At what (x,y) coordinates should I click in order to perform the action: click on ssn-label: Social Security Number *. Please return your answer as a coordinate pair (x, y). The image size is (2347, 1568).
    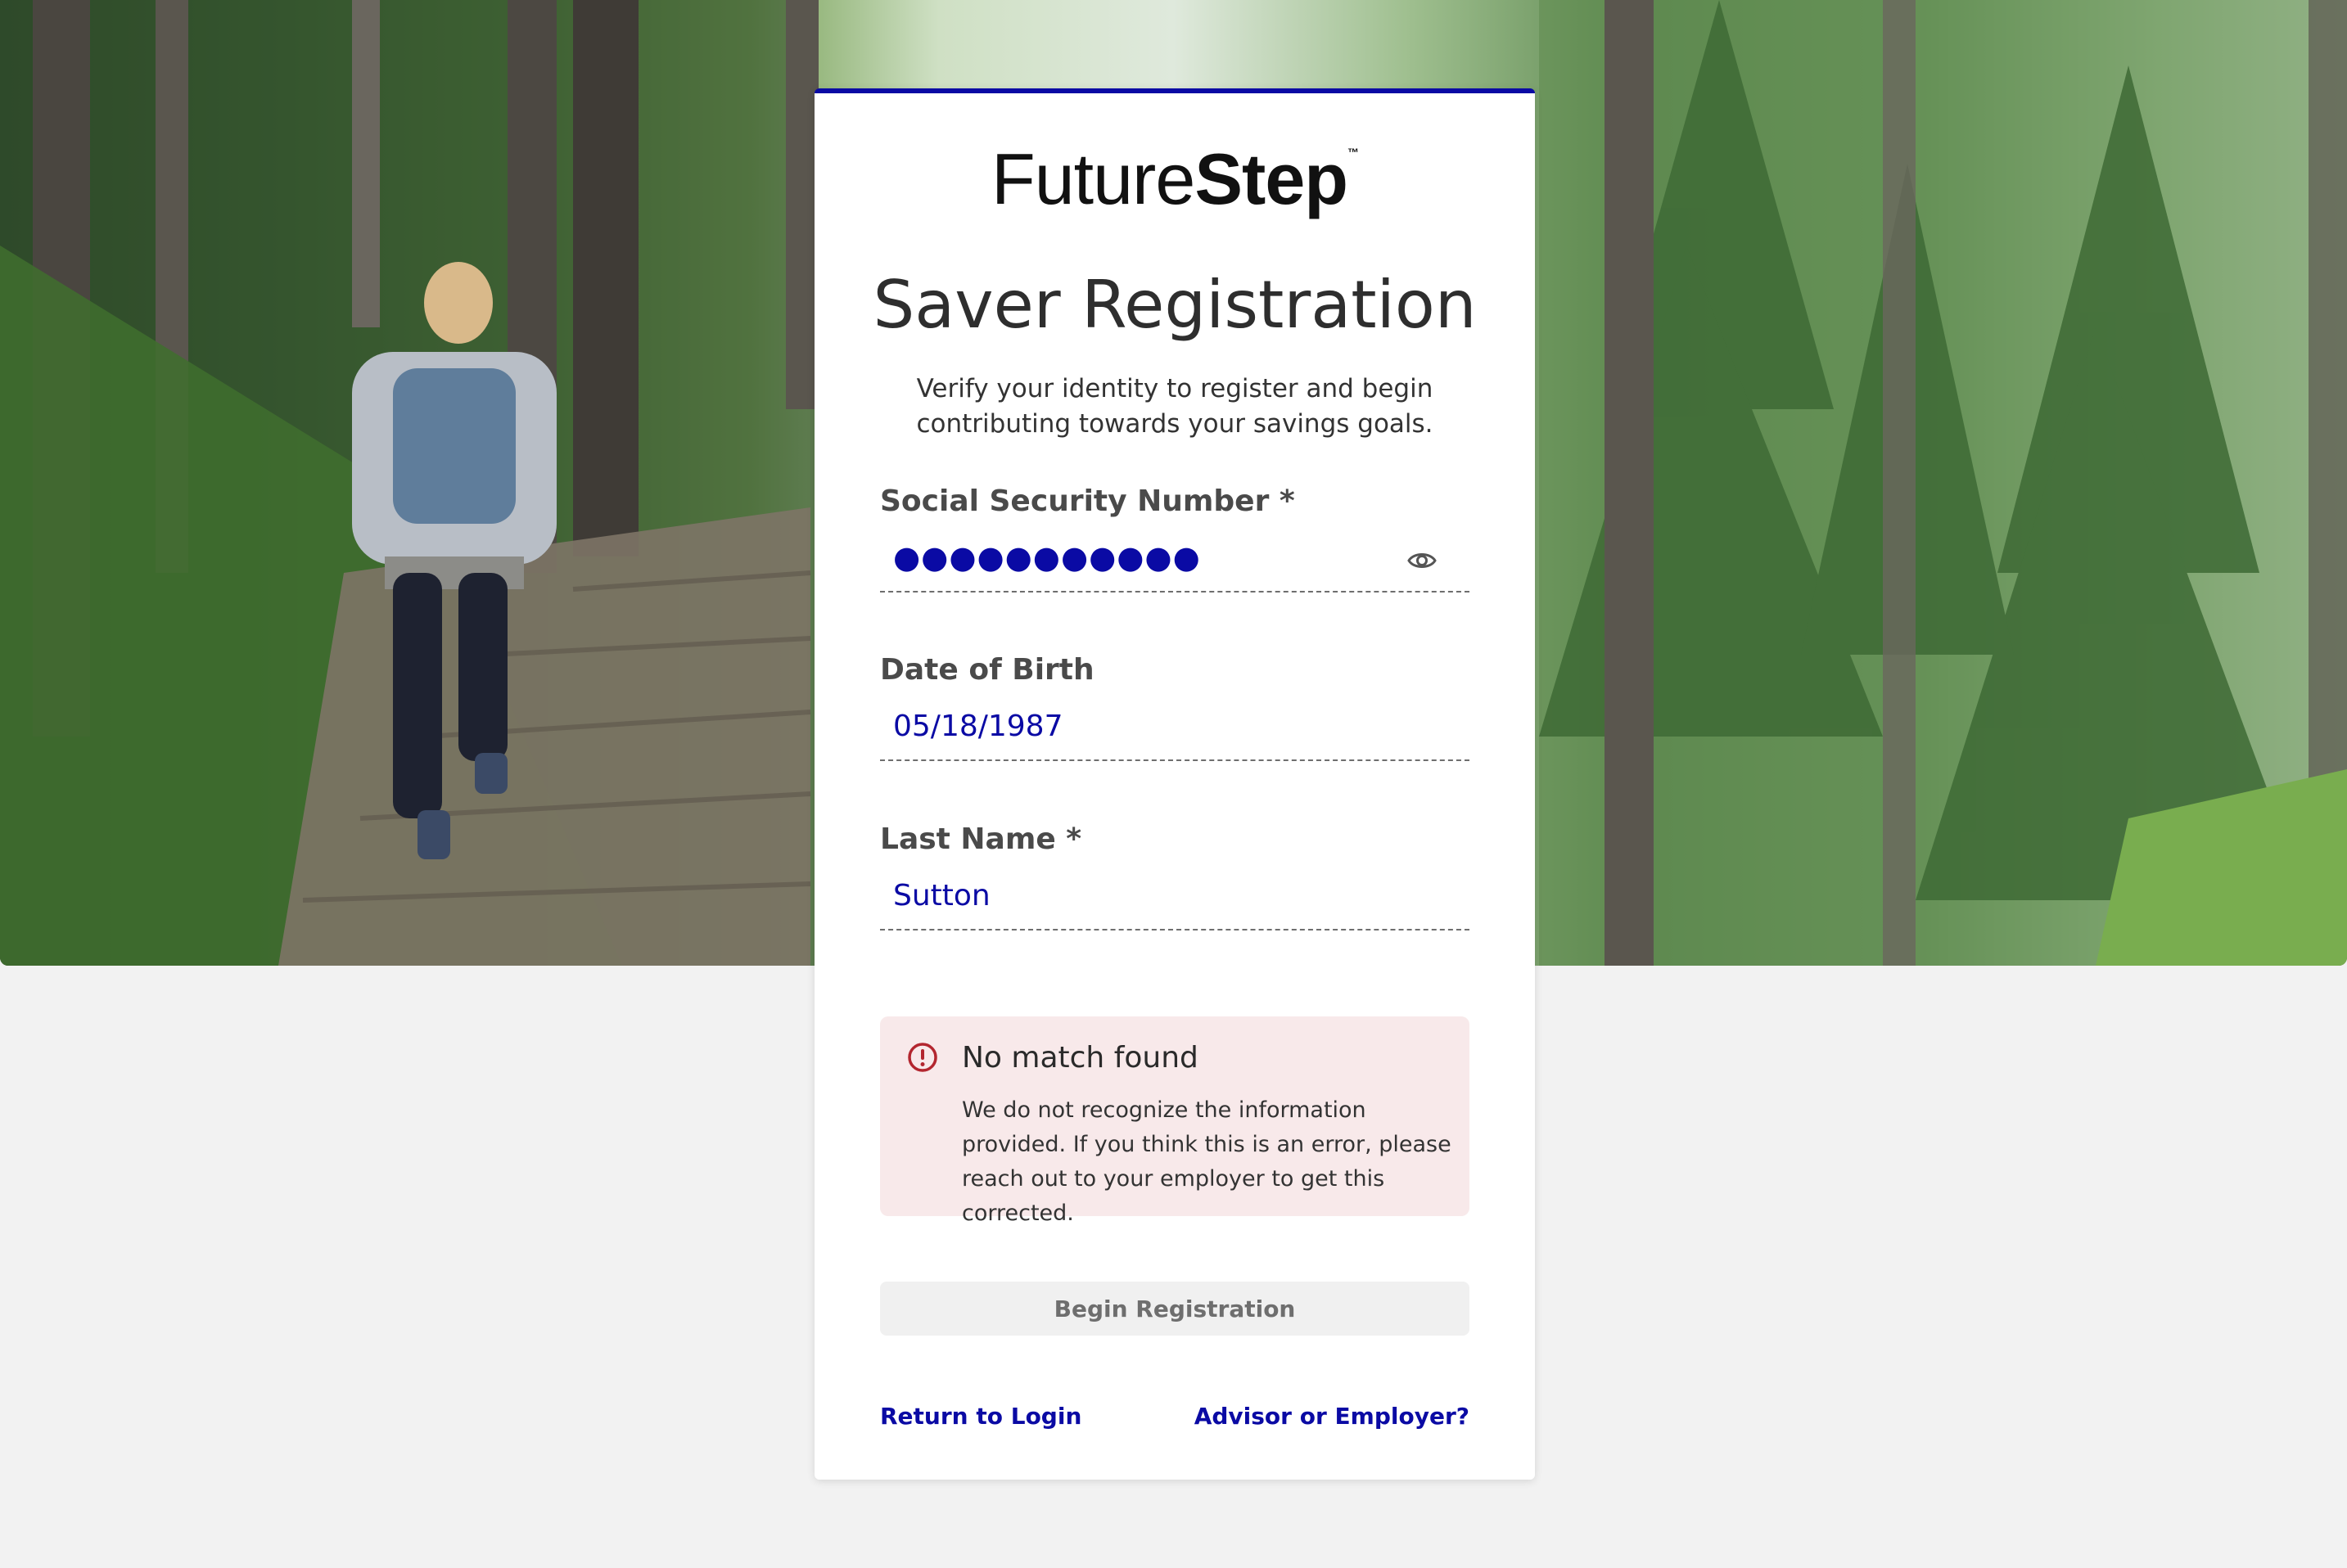
    Looking at the image, I should click on (1087, 501).